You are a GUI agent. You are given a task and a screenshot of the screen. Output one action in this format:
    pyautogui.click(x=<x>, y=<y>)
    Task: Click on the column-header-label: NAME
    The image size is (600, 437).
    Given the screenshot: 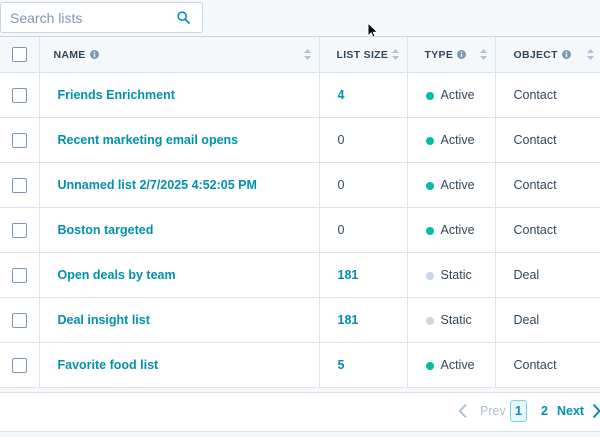 What is the action you would take?
    pyautogui.click(x=69, y=54)
    